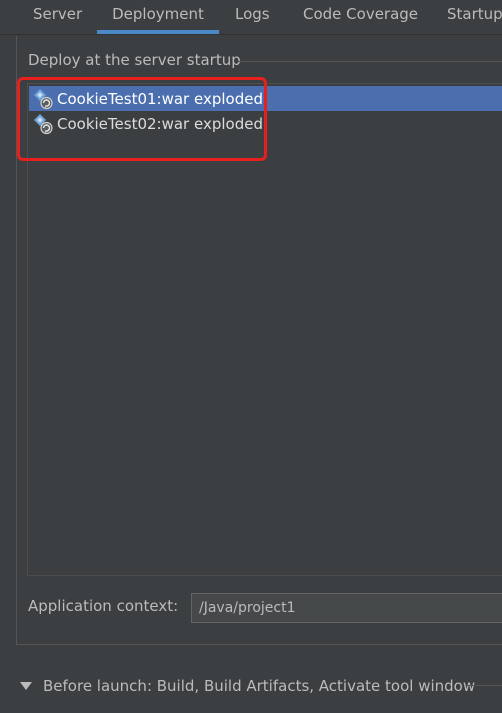 This screenshot has width=502, height=713. Describe the element at coordinates (57, 15) in the screenshot. I see `tab-server: Server` at that location.